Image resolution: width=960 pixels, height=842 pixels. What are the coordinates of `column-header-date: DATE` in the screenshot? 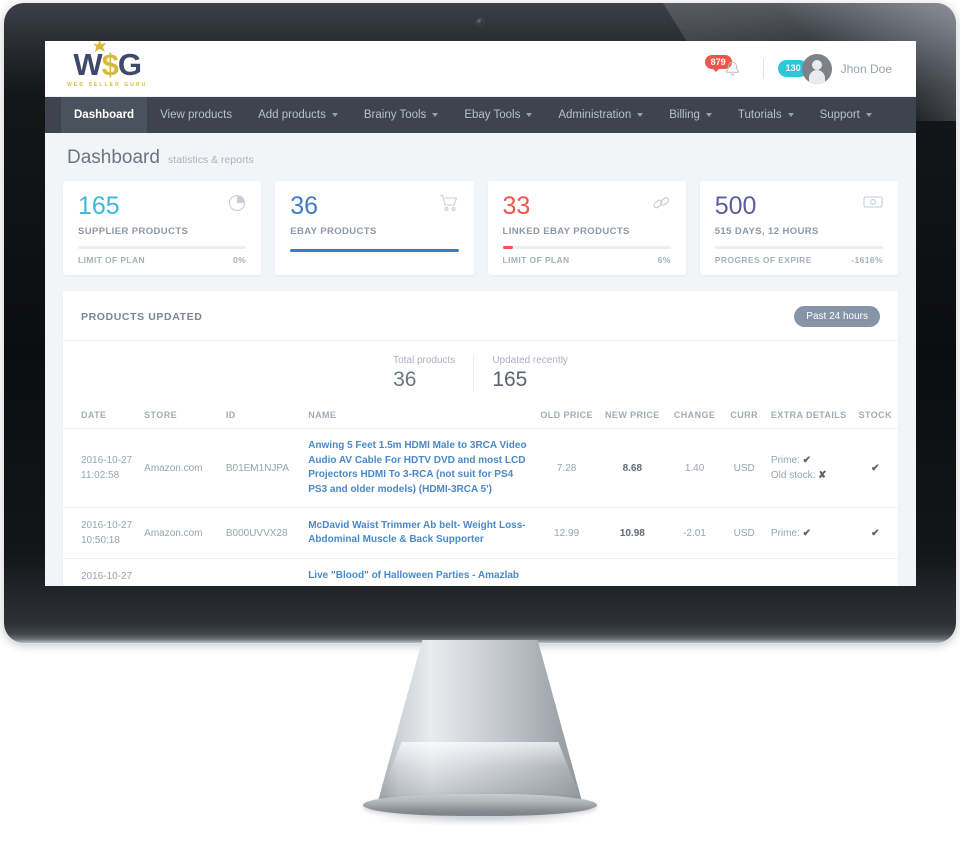 It's located at (101, 415).